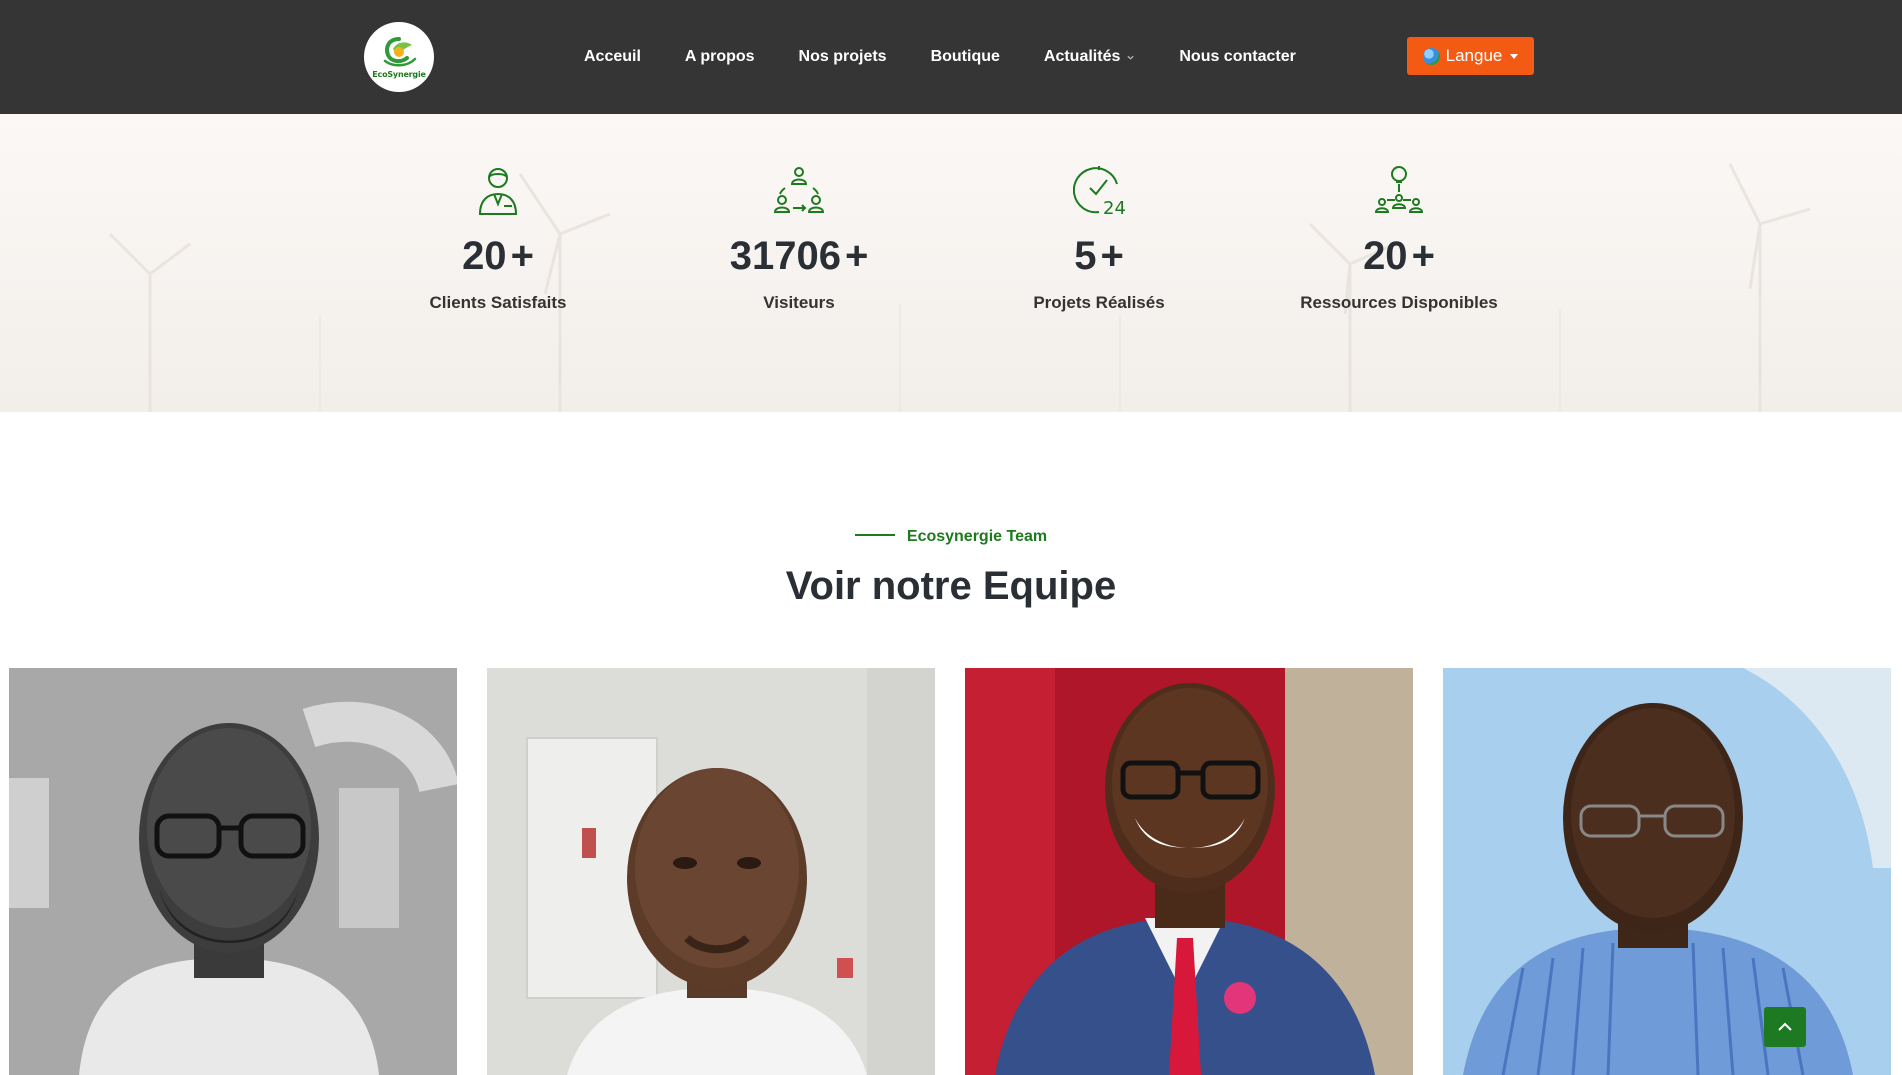  What do you see at coordinates (799, 302) in the screenshot?
I see `stat-label: Visiteurs` at bounding box center [799, 302].